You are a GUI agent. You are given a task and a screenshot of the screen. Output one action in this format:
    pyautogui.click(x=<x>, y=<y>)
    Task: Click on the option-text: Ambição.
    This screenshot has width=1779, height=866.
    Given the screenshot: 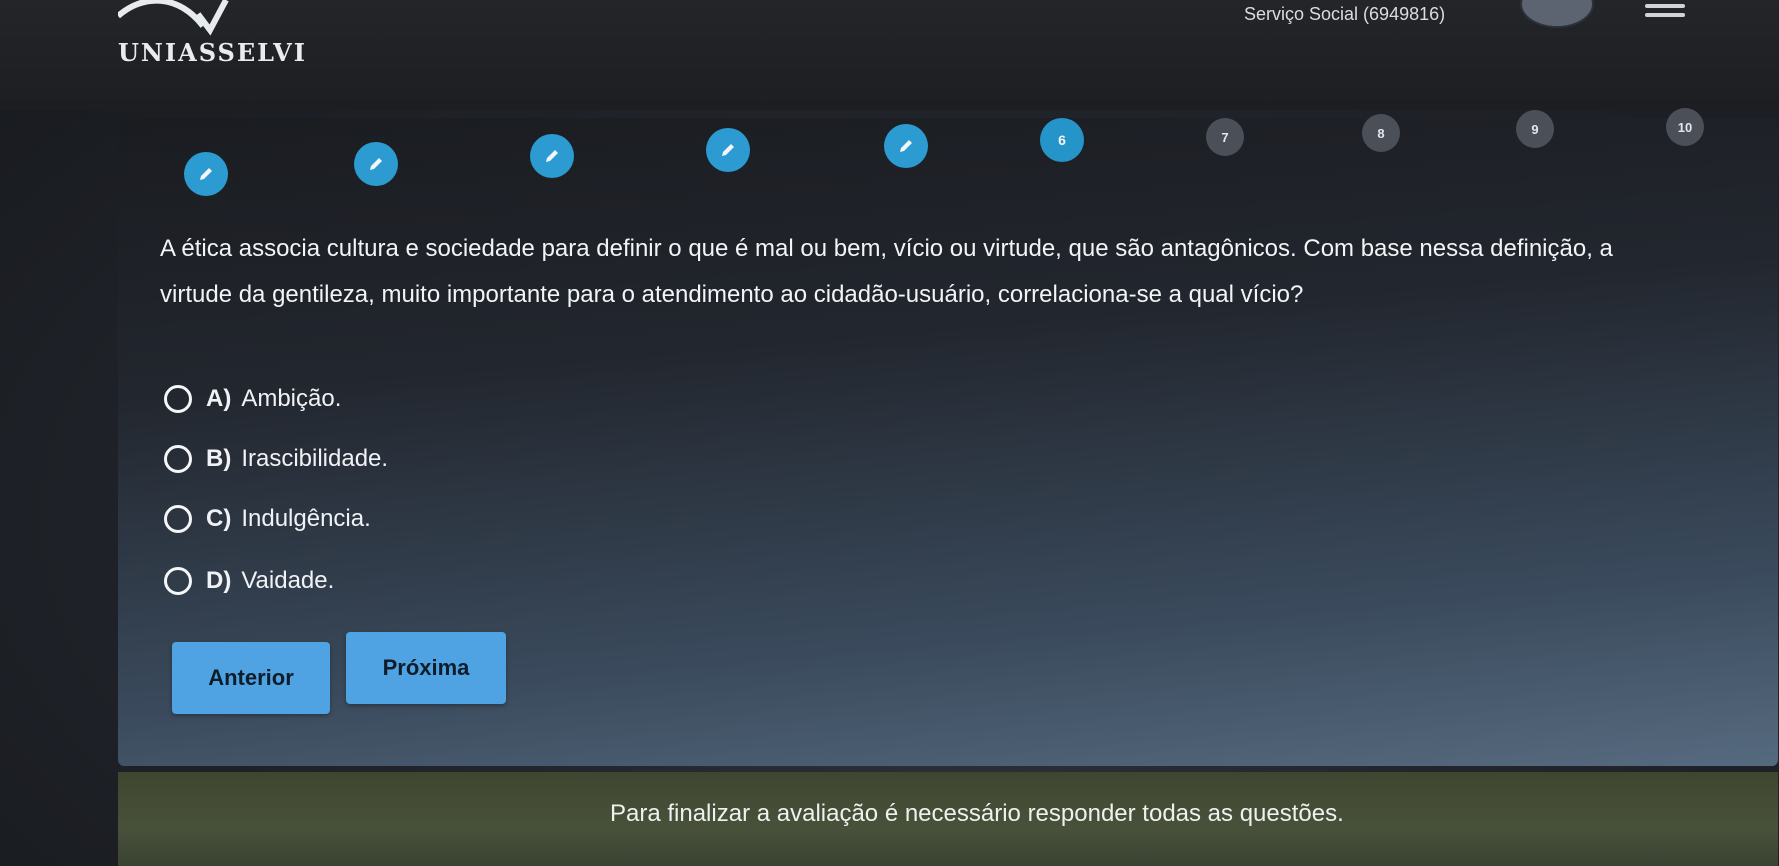 What is the action you would take?
    pyautogui.click(x=291, y=398)
    